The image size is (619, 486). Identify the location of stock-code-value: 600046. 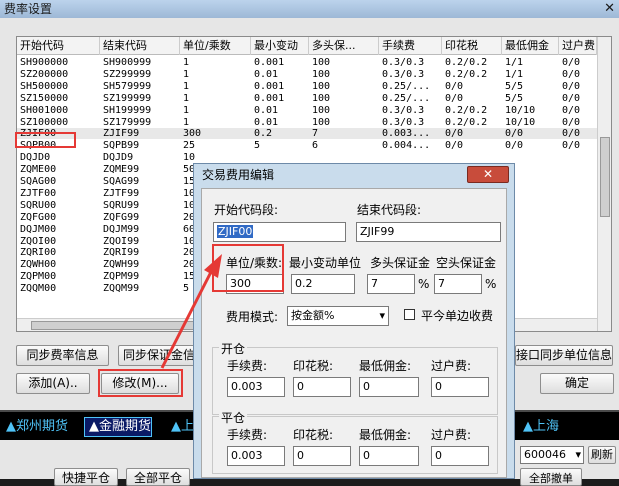
(545, 454).